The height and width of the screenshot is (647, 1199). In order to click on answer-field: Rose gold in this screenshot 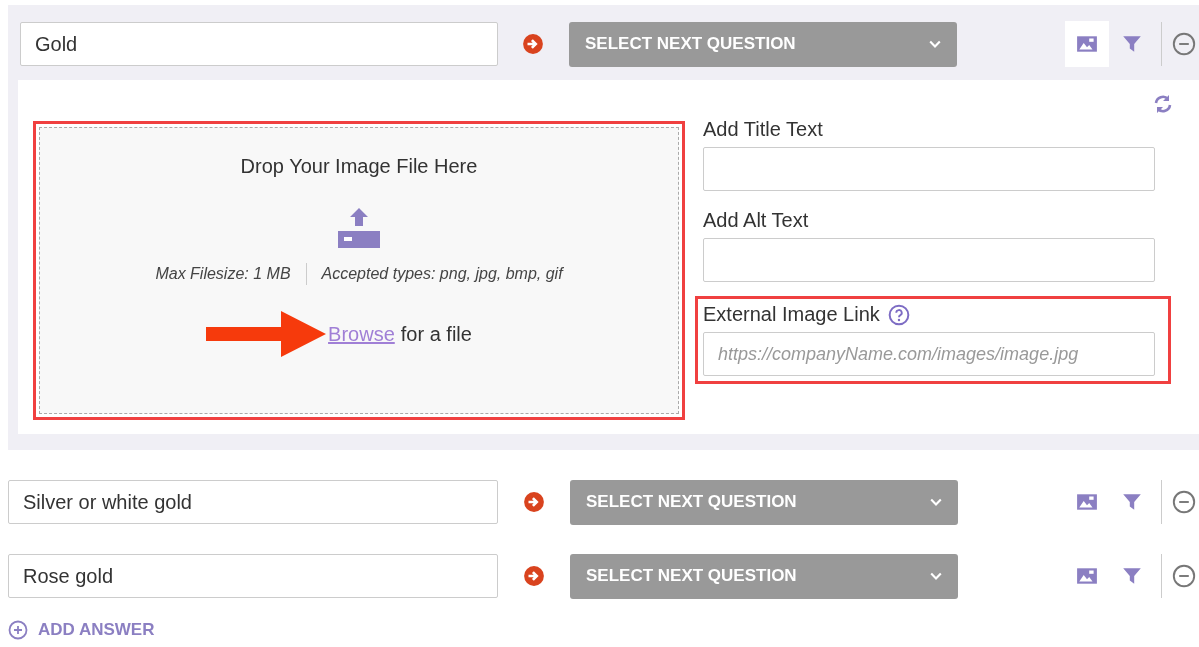, I will do `click(253, 576)`.